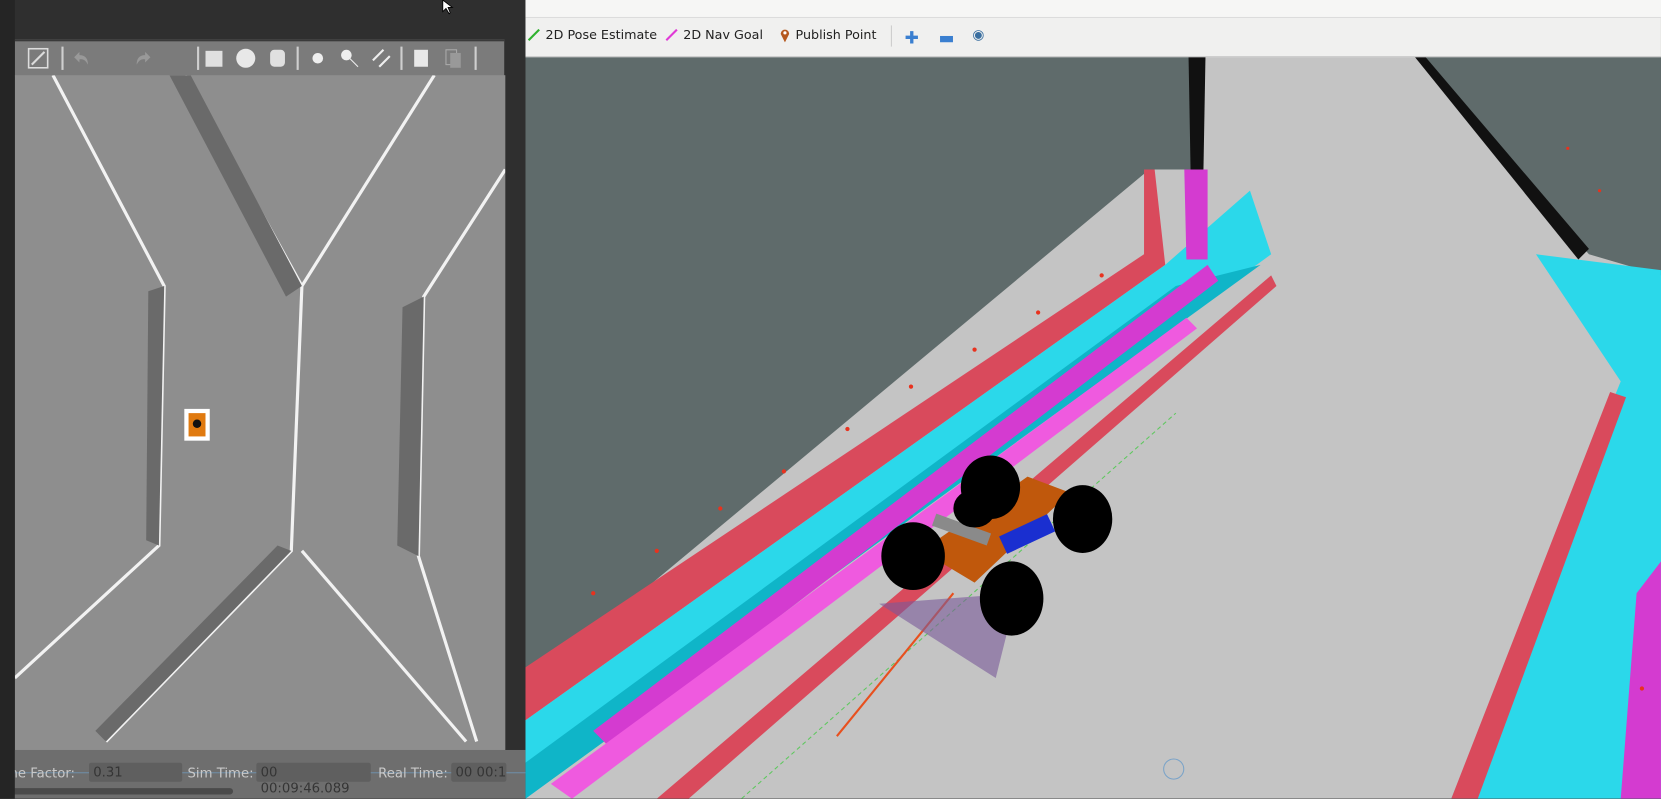  What do you see at coordinates (453, 58) in the screenshot?
I see `paste-icon` at bounding box center [453, 58].